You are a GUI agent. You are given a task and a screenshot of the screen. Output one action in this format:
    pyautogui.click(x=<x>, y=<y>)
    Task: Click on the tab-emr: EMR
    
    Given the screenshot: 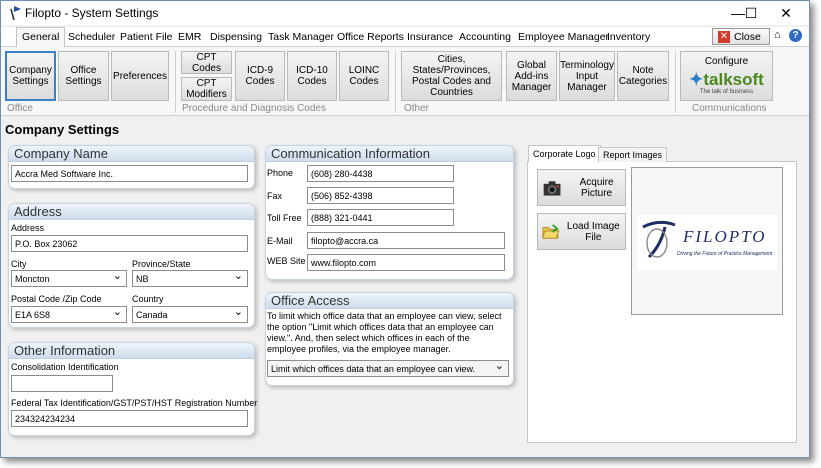 What is the action you would take?
    pyautogui.click(x=189, y=37)
    